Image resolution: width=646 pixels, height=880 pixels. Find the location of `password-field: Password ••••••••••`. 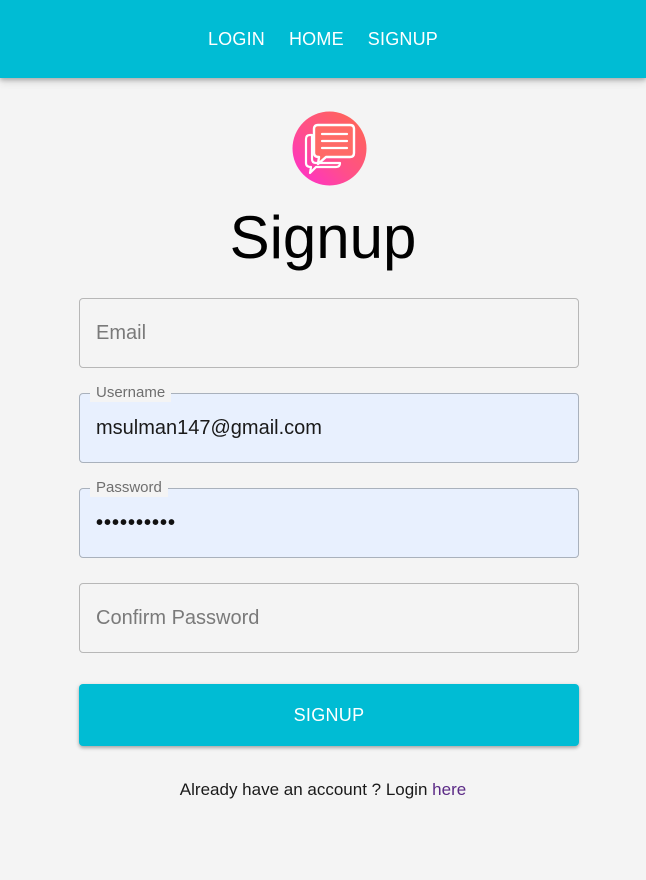

password-field: Password •••••••••• is located at coordinates (329, 518).